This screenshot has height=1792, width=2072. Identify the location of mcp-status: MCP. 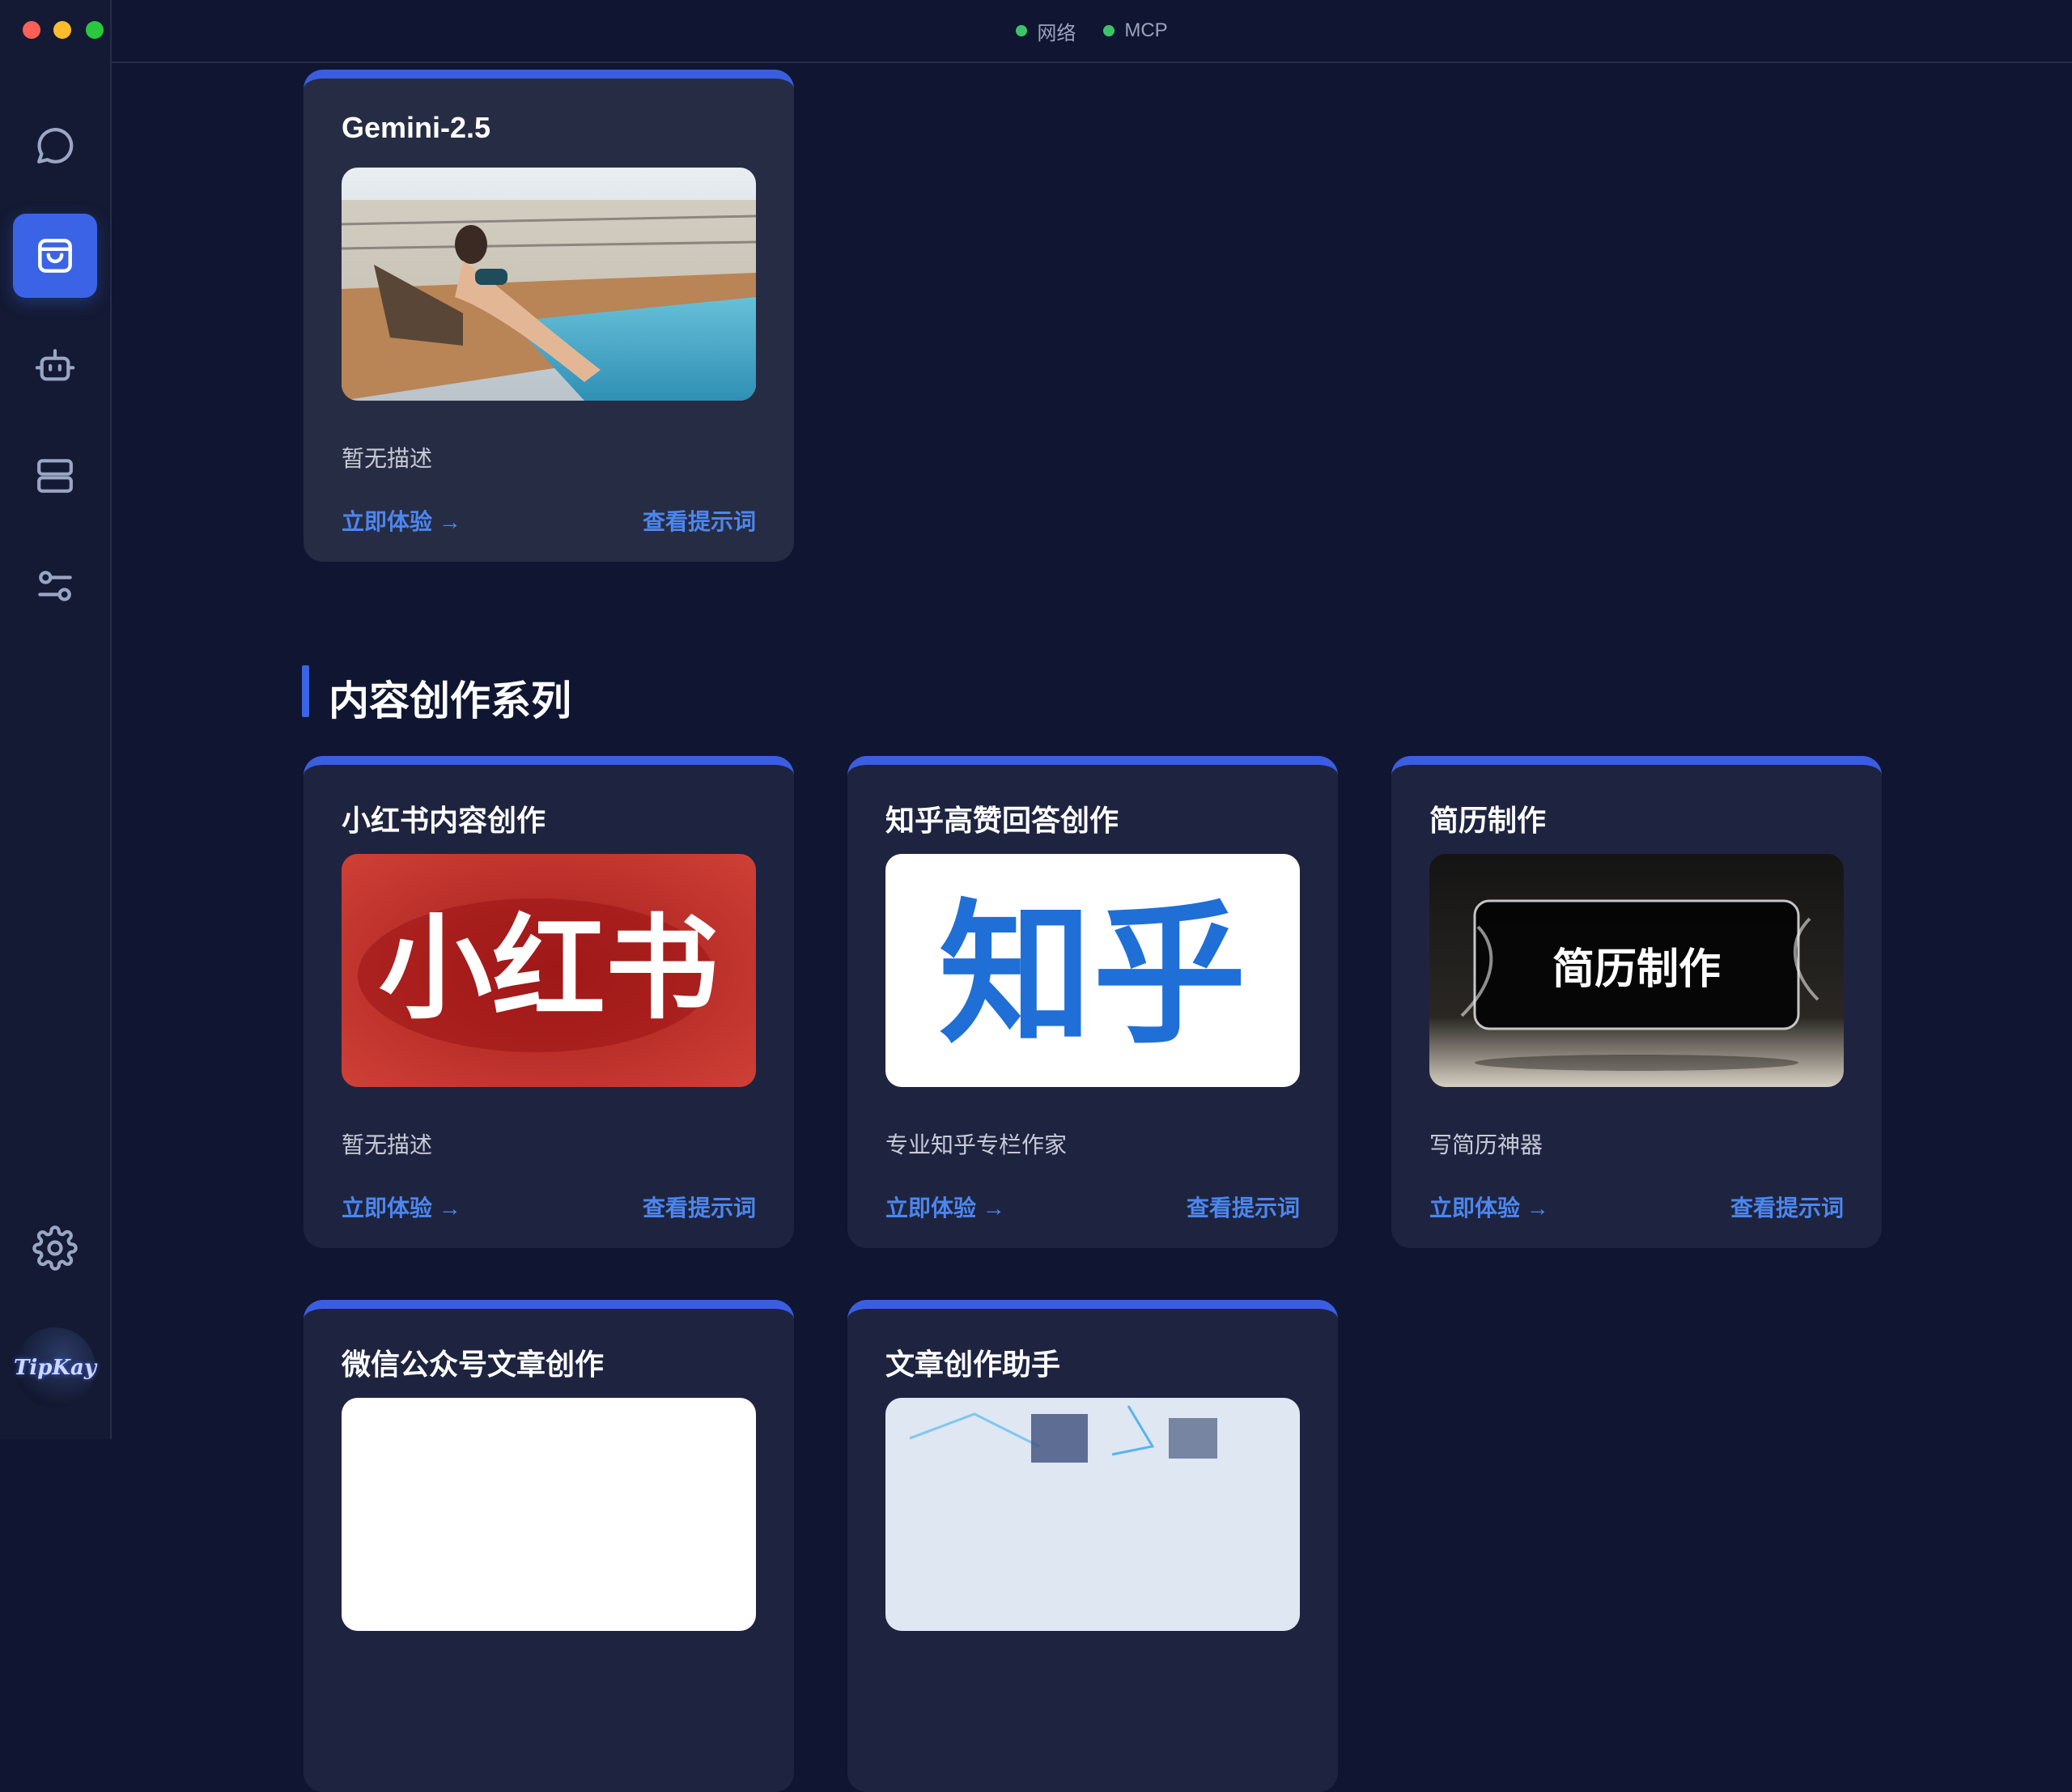
(1135, 31).